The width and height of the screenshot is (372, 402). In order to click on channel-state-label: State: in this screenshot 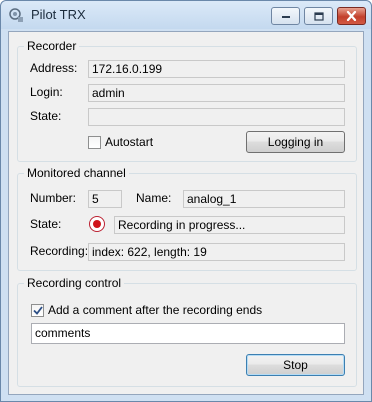, I will do `click(46, 224)`.